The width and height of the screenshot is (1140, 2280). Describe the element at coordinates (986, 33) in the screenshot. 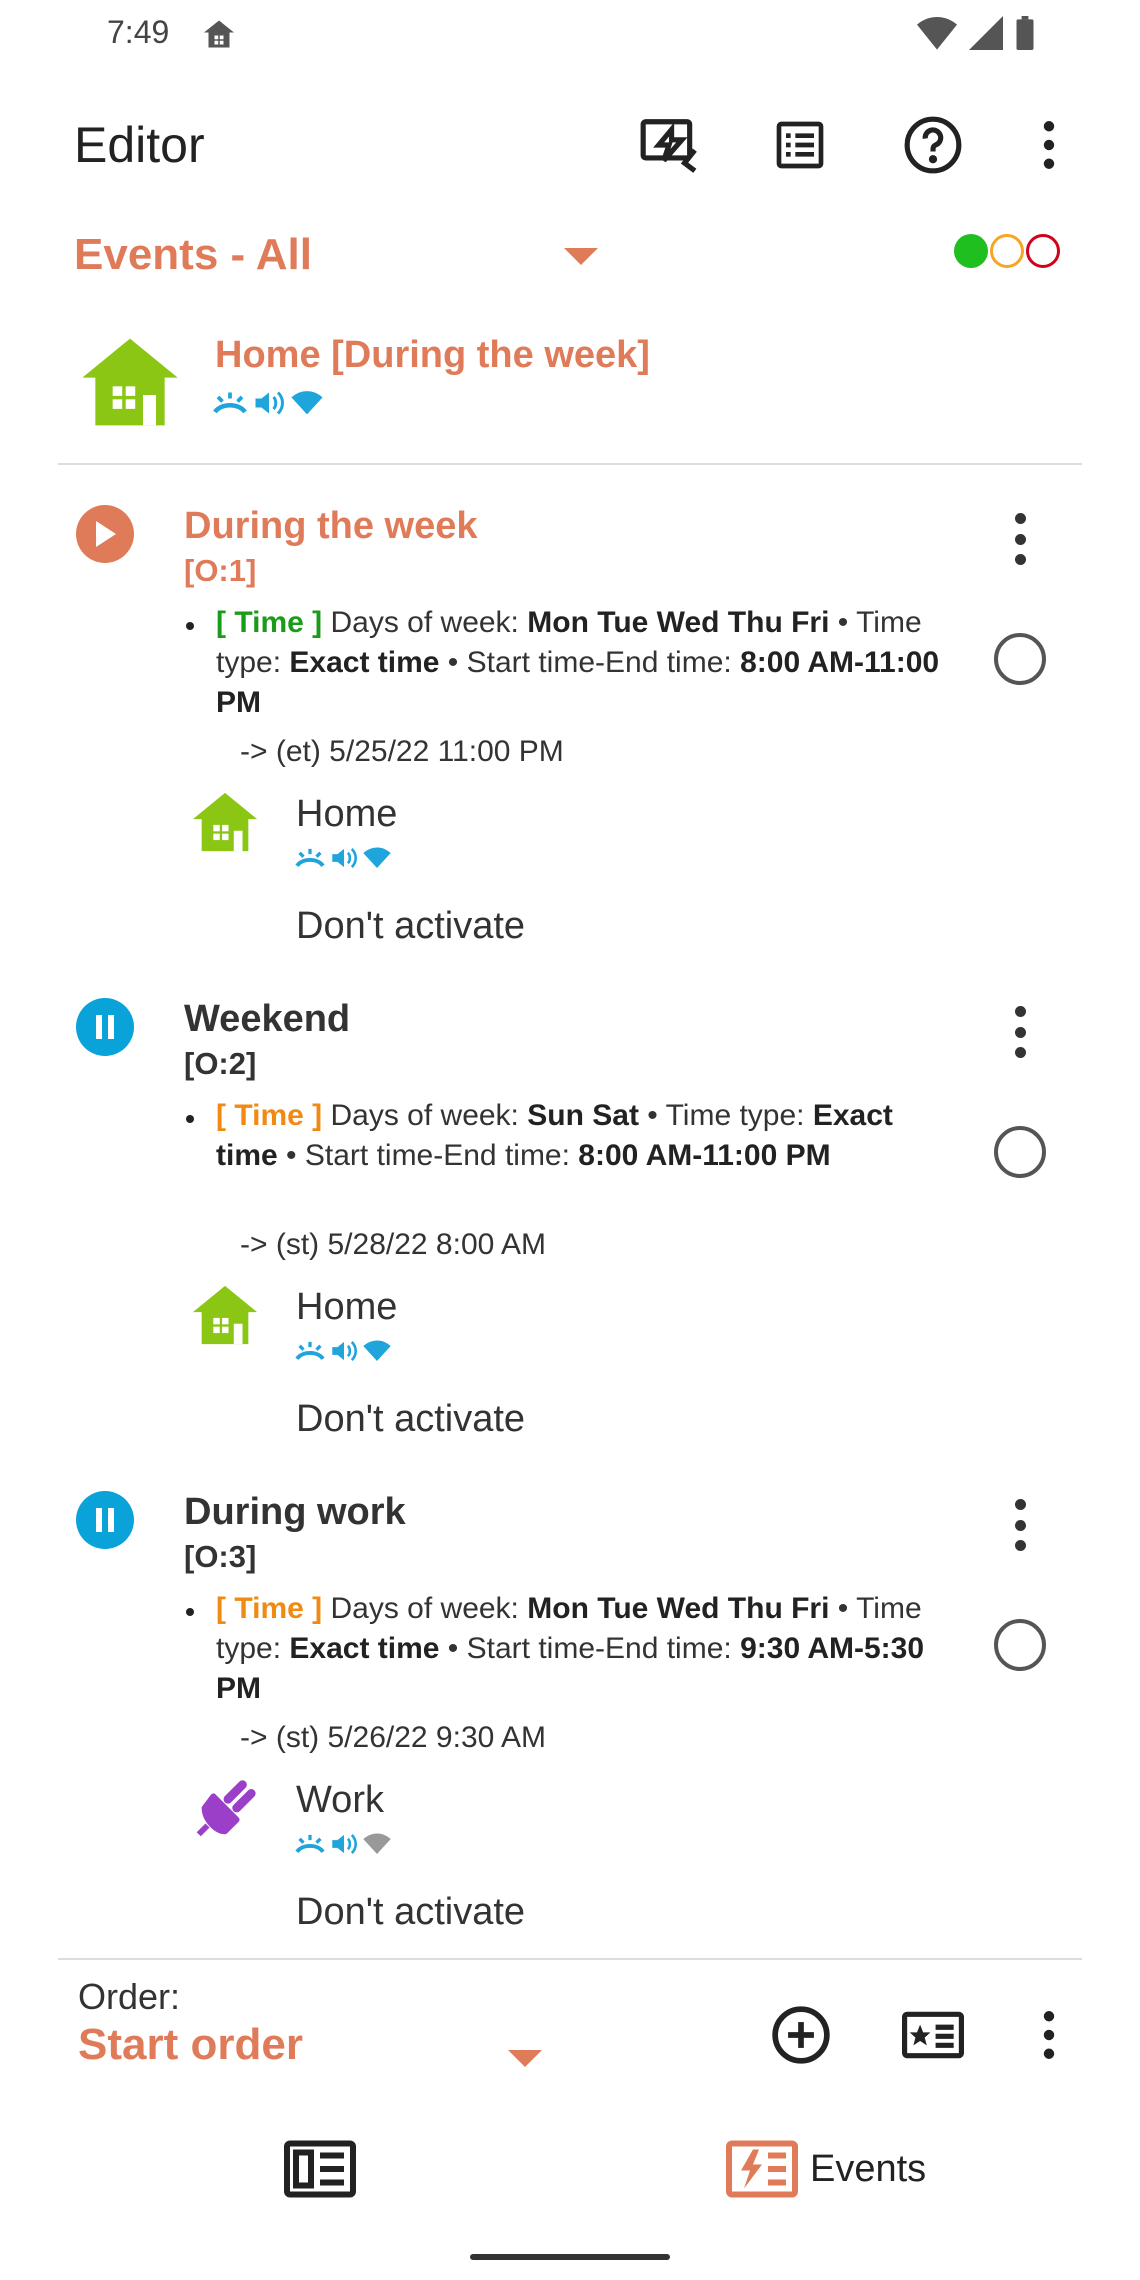

I see `signal-icon` at that location.